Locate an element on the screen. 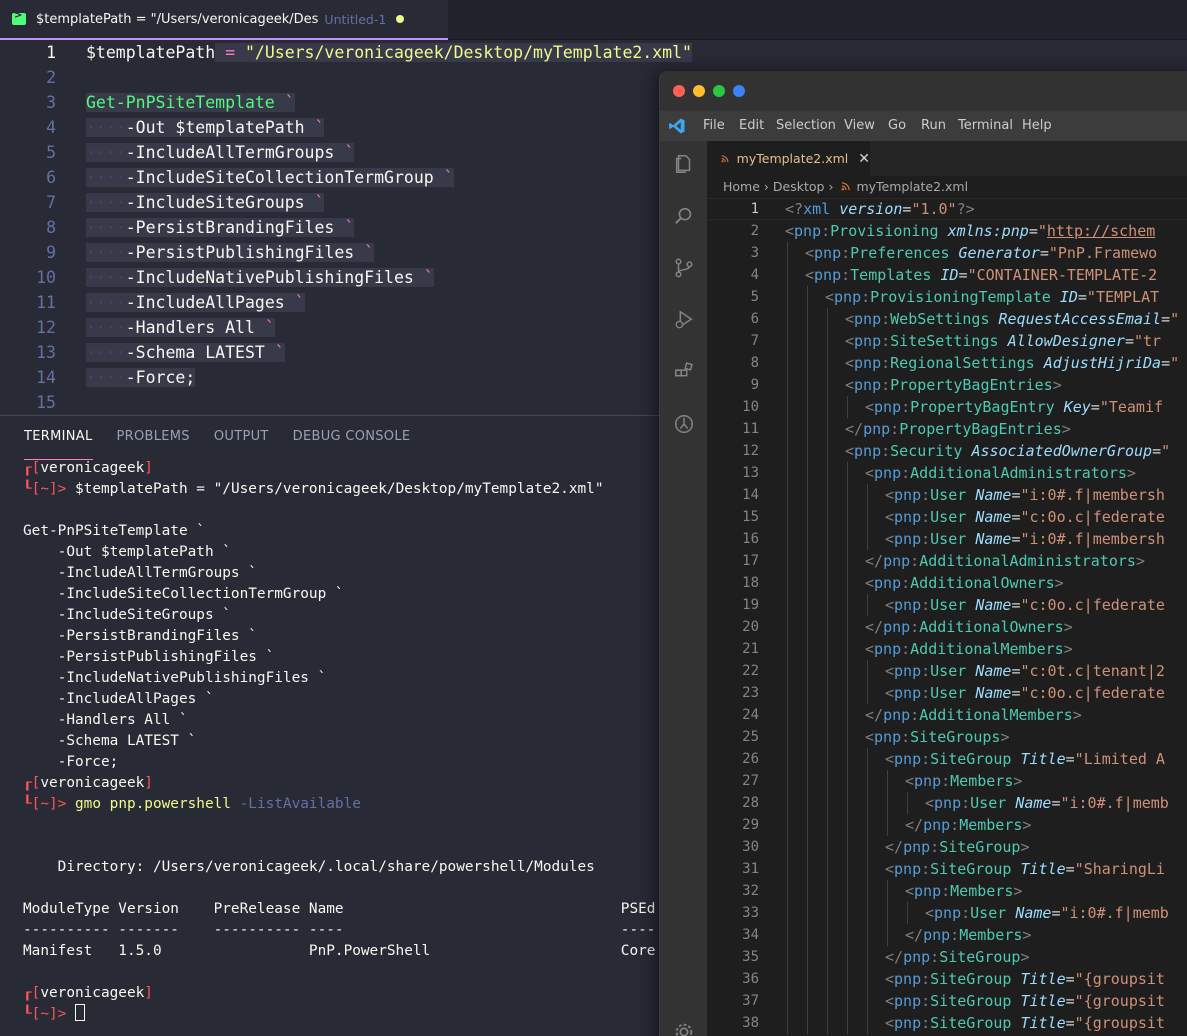 This screenshot has height=1036, width=1187. line-number: 20 is located at coordinates (750, 627).